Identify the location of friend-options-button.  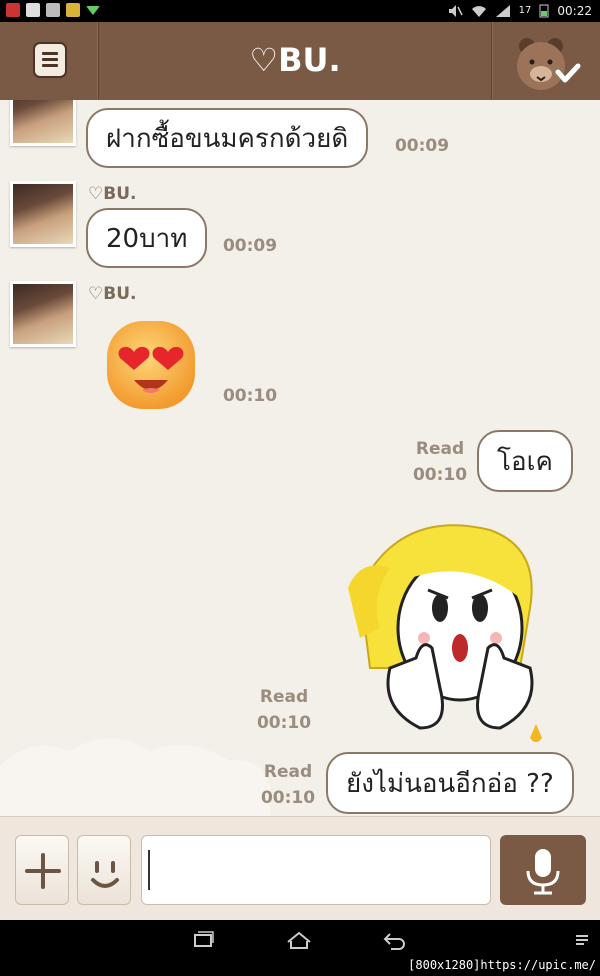
(545, 61).